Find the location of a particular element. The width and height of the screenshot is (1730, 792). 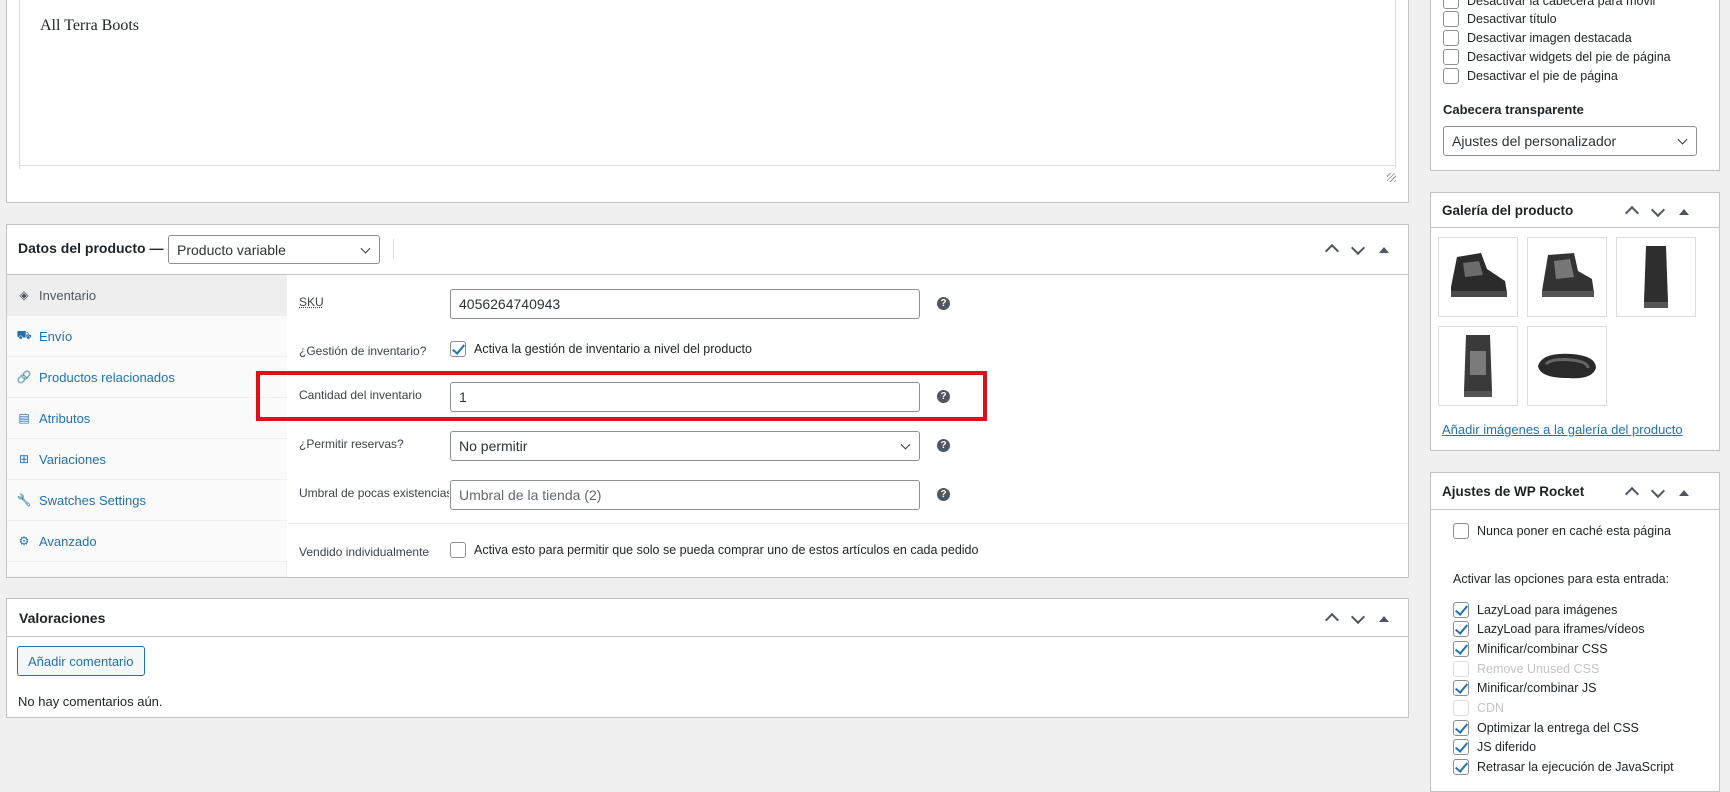

gallery-header-divider is located at coordinates (1575, 227).